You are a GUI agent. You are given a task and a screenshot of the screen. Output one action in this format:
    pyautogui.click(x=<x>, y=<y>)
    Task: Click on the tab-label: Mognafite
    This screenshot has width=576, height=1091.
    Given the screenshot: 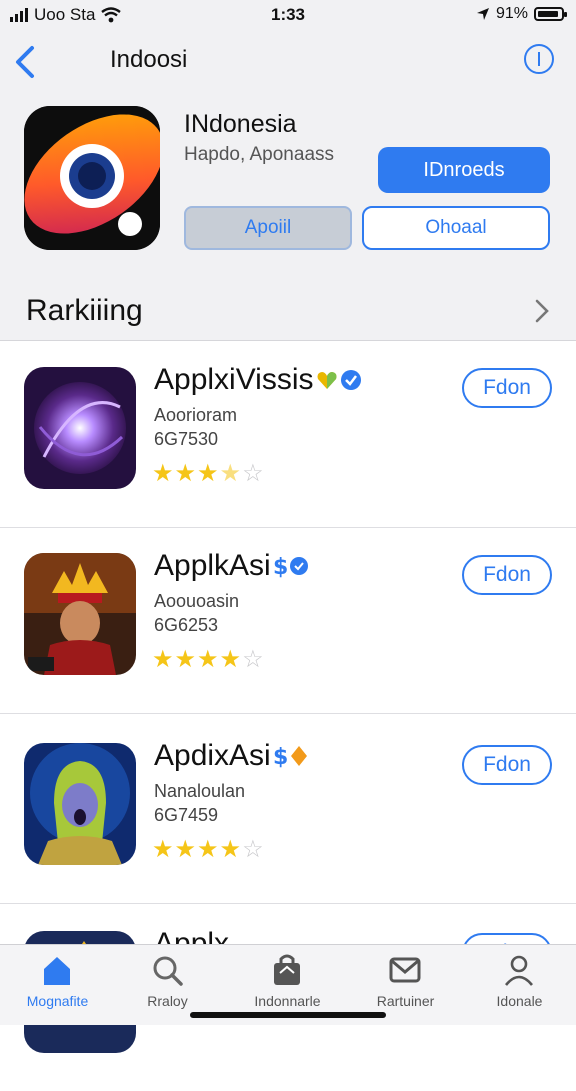 What is the action you would take?
    pyautogui.click(x=57, y=1001)
    